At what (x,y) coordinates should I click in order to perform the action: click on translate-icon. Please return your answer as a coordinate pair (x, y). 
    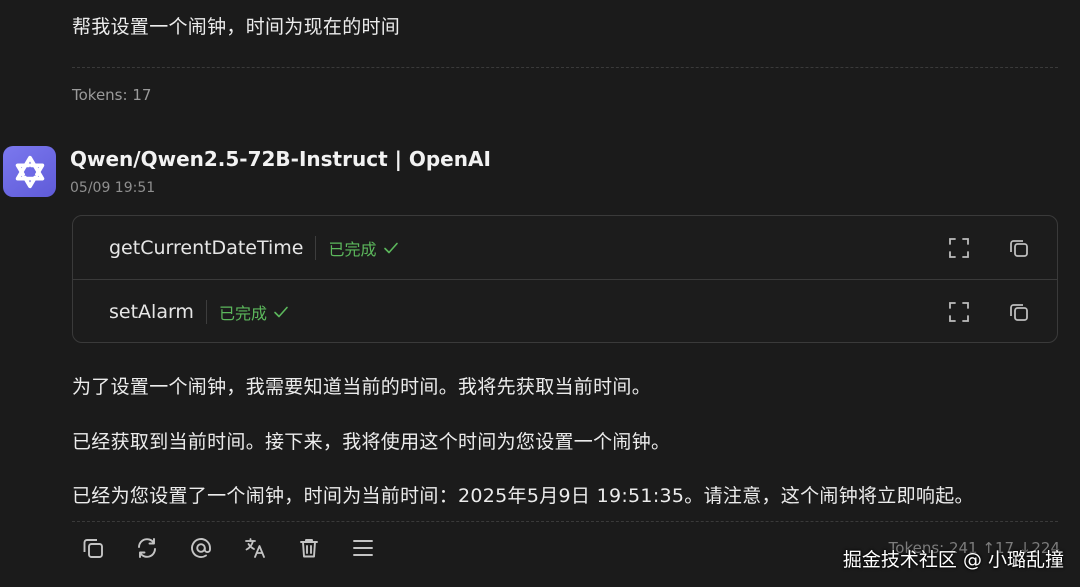
    Looking at the image, I should click on (255, 548).